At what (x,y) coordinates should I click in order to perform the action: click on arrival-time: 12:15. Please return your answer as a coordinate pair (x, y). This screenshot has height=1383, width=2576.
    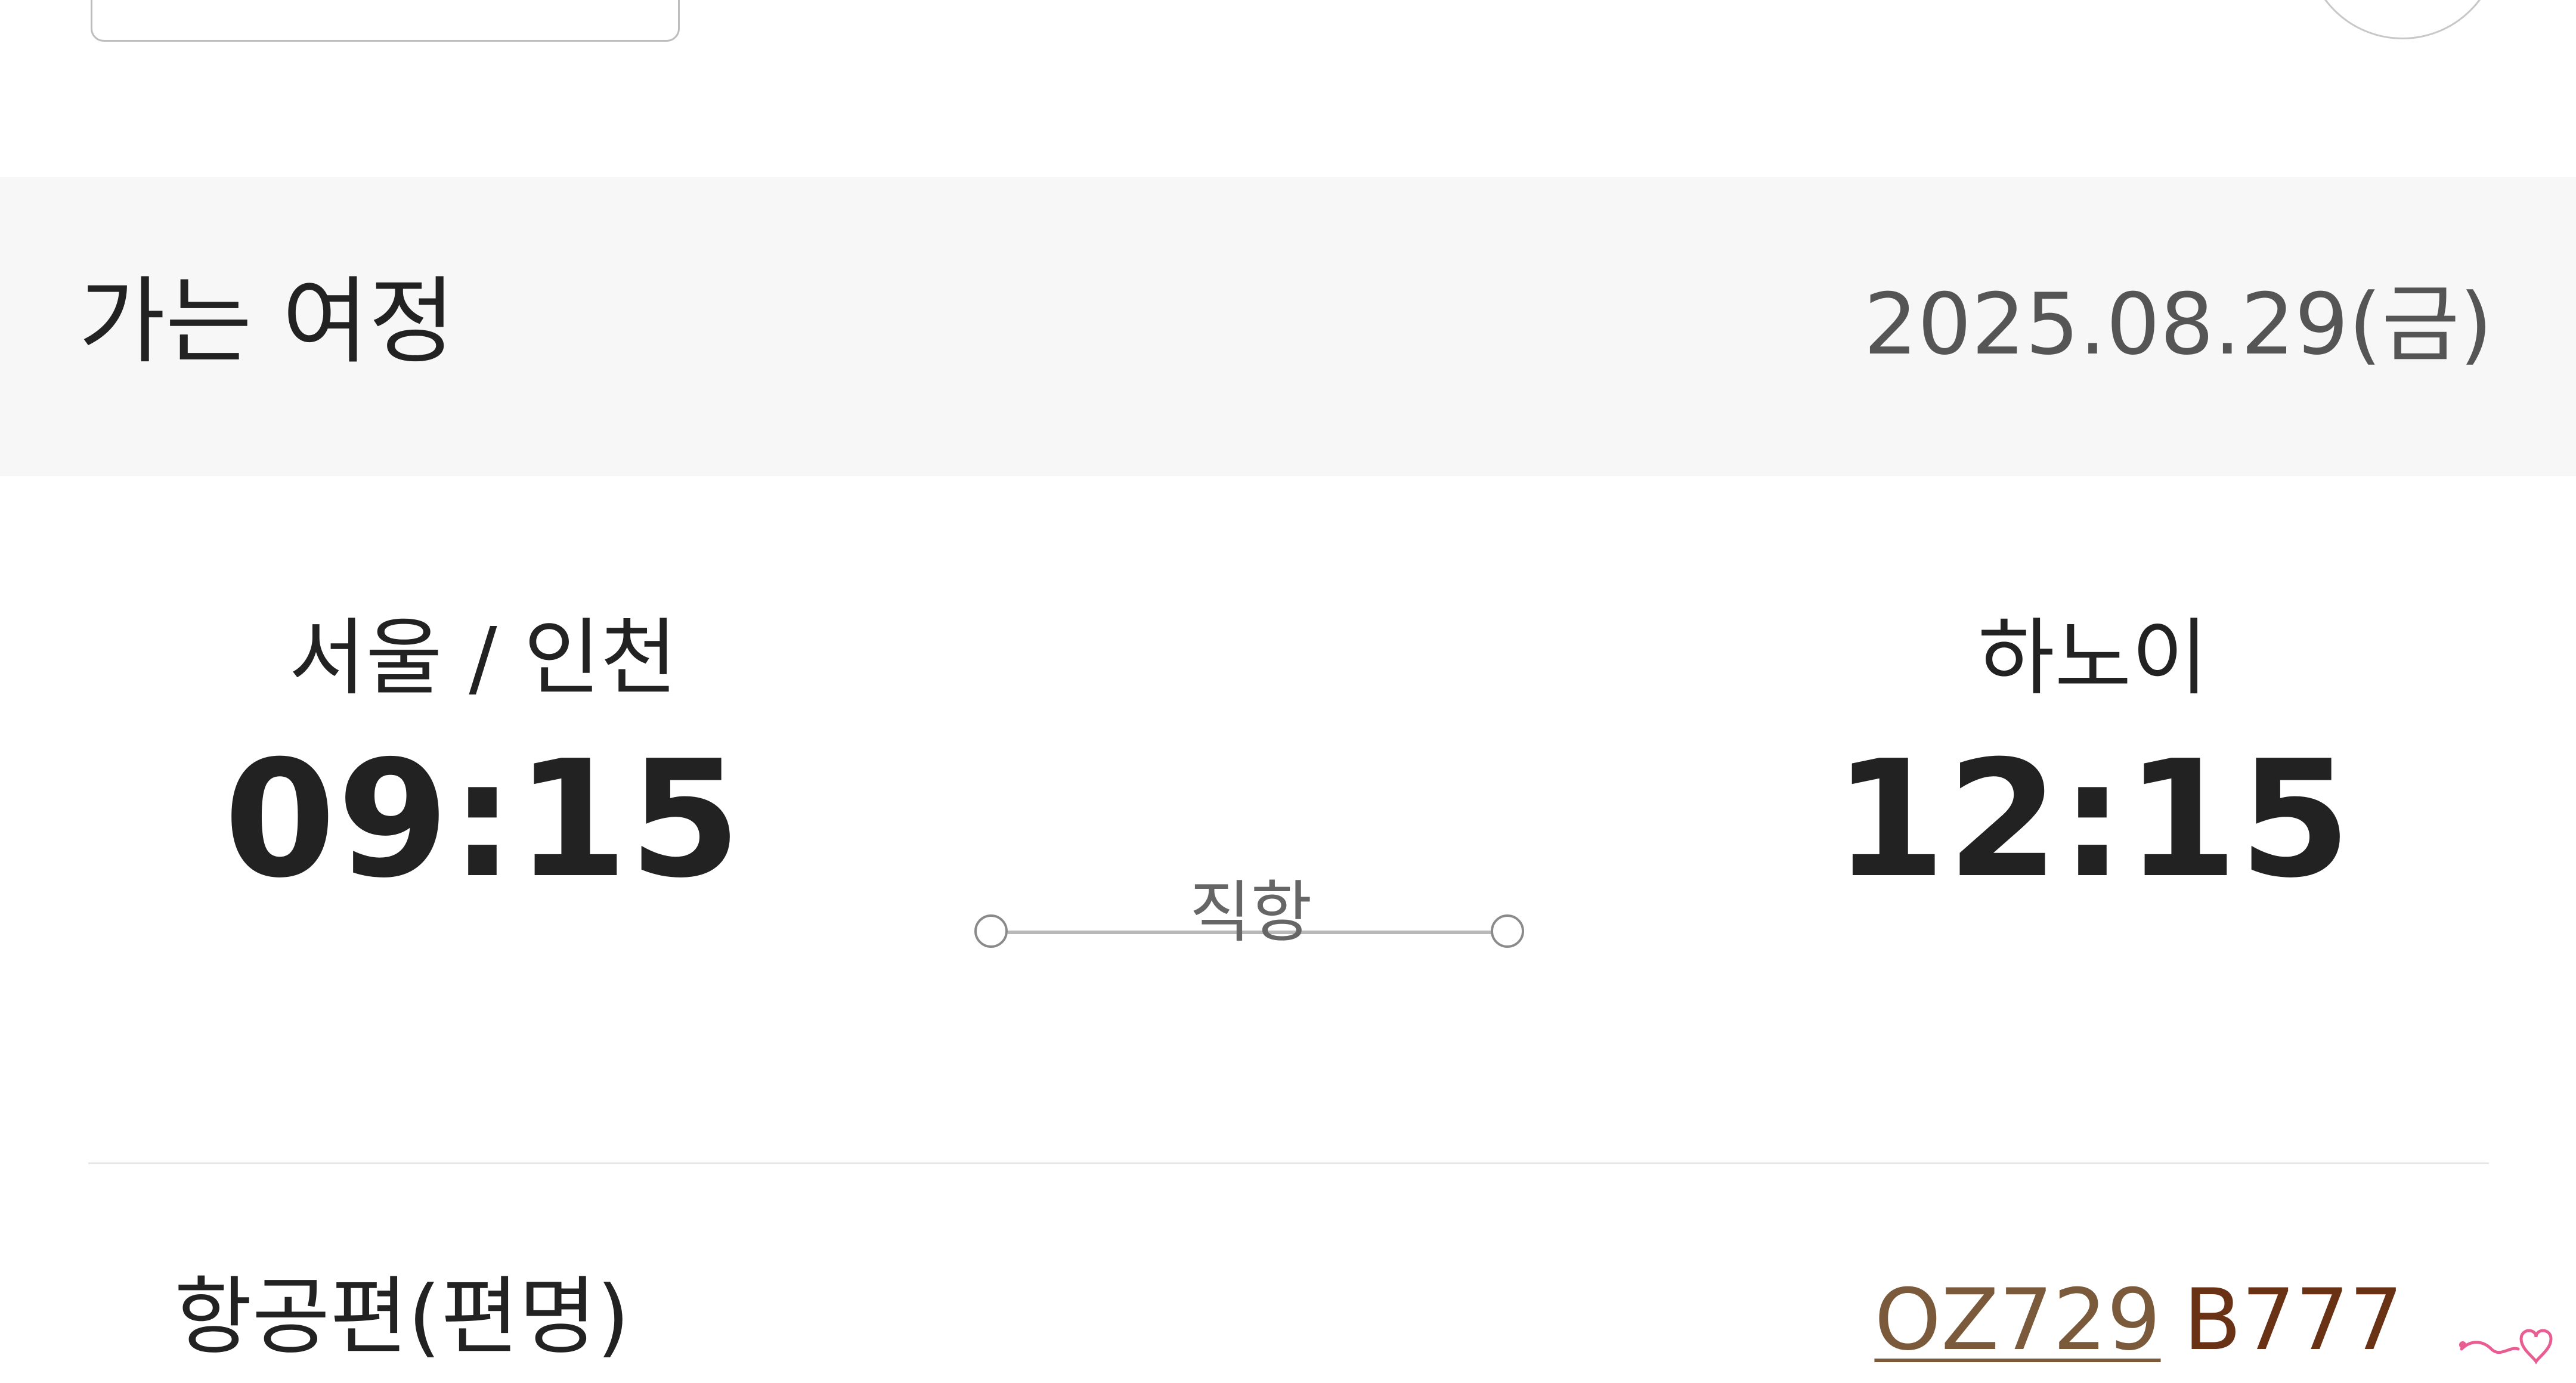
    Looking at the image, I should click on (2093, 819).